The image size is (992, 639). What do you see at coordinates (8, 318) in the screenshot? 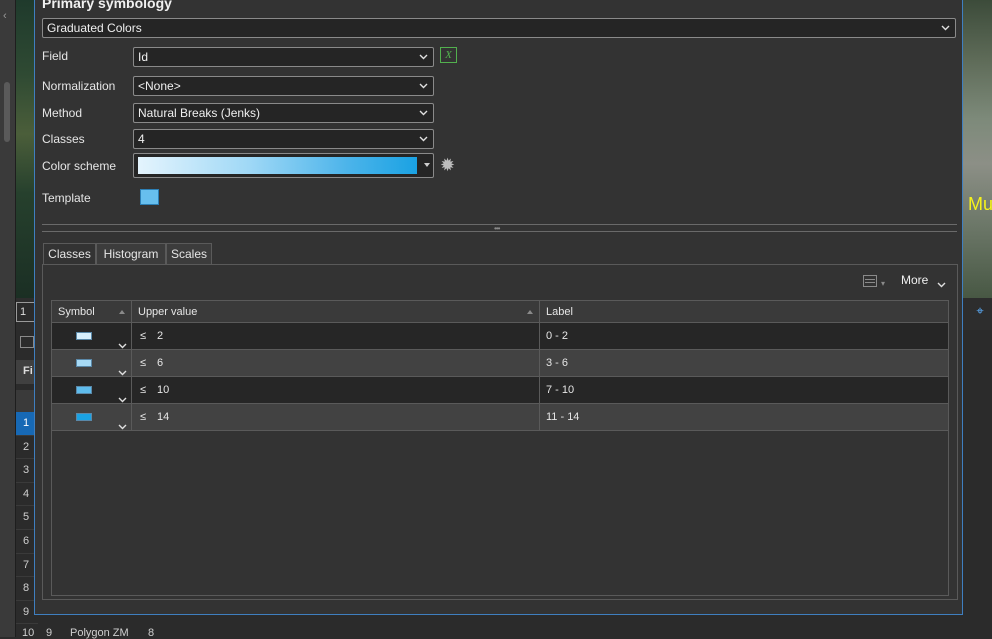
I see `left-collapse-strip: ‹` at bounding box center [8, 318].